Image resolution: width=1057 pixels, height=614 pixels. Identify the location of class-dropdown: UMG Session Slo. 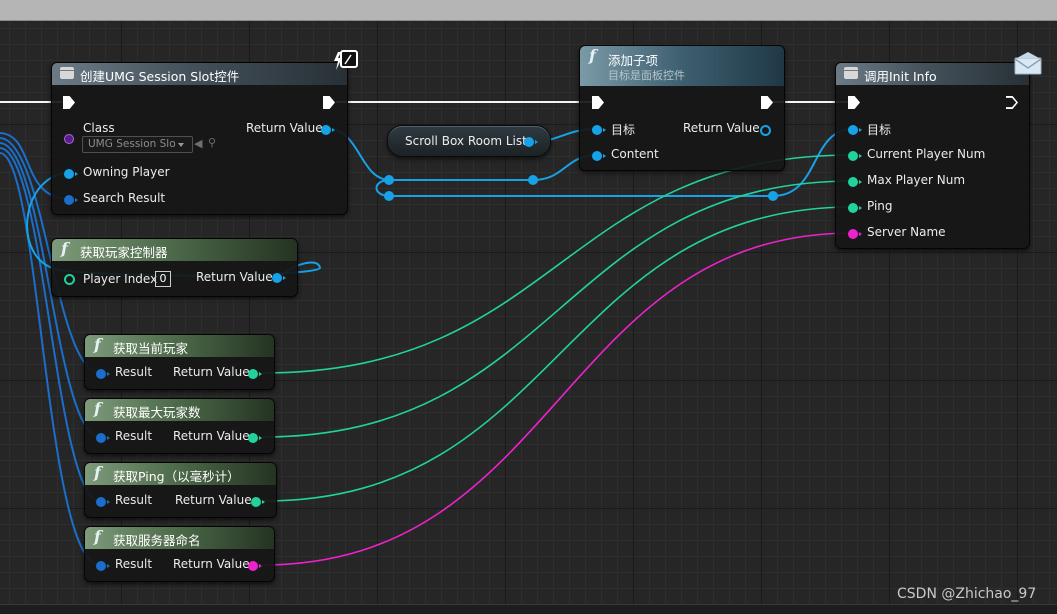
(137, 144).